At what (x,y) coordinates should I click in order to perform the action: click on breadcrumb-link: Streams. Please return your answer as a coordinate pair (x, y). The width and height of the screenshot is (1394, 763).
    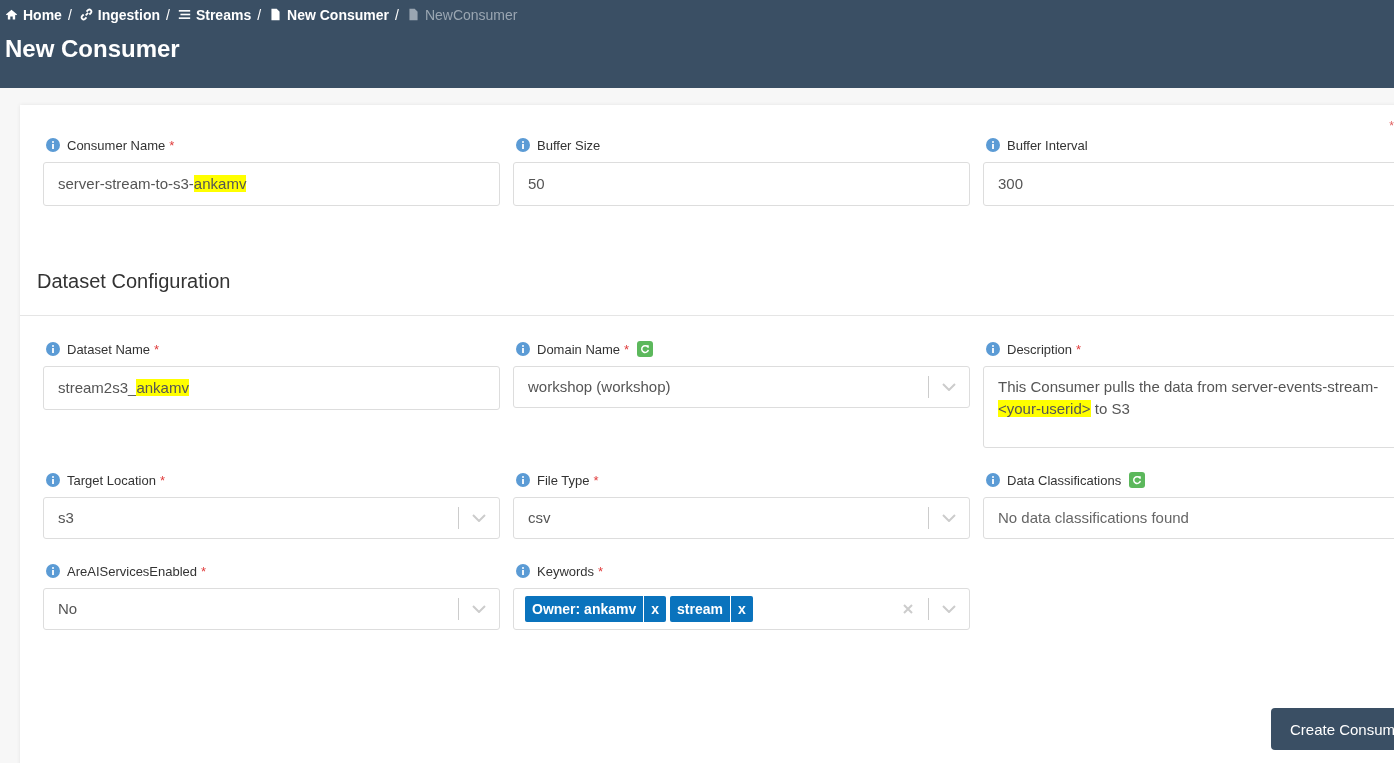
    Looking at the image, I should click on (214, 14).